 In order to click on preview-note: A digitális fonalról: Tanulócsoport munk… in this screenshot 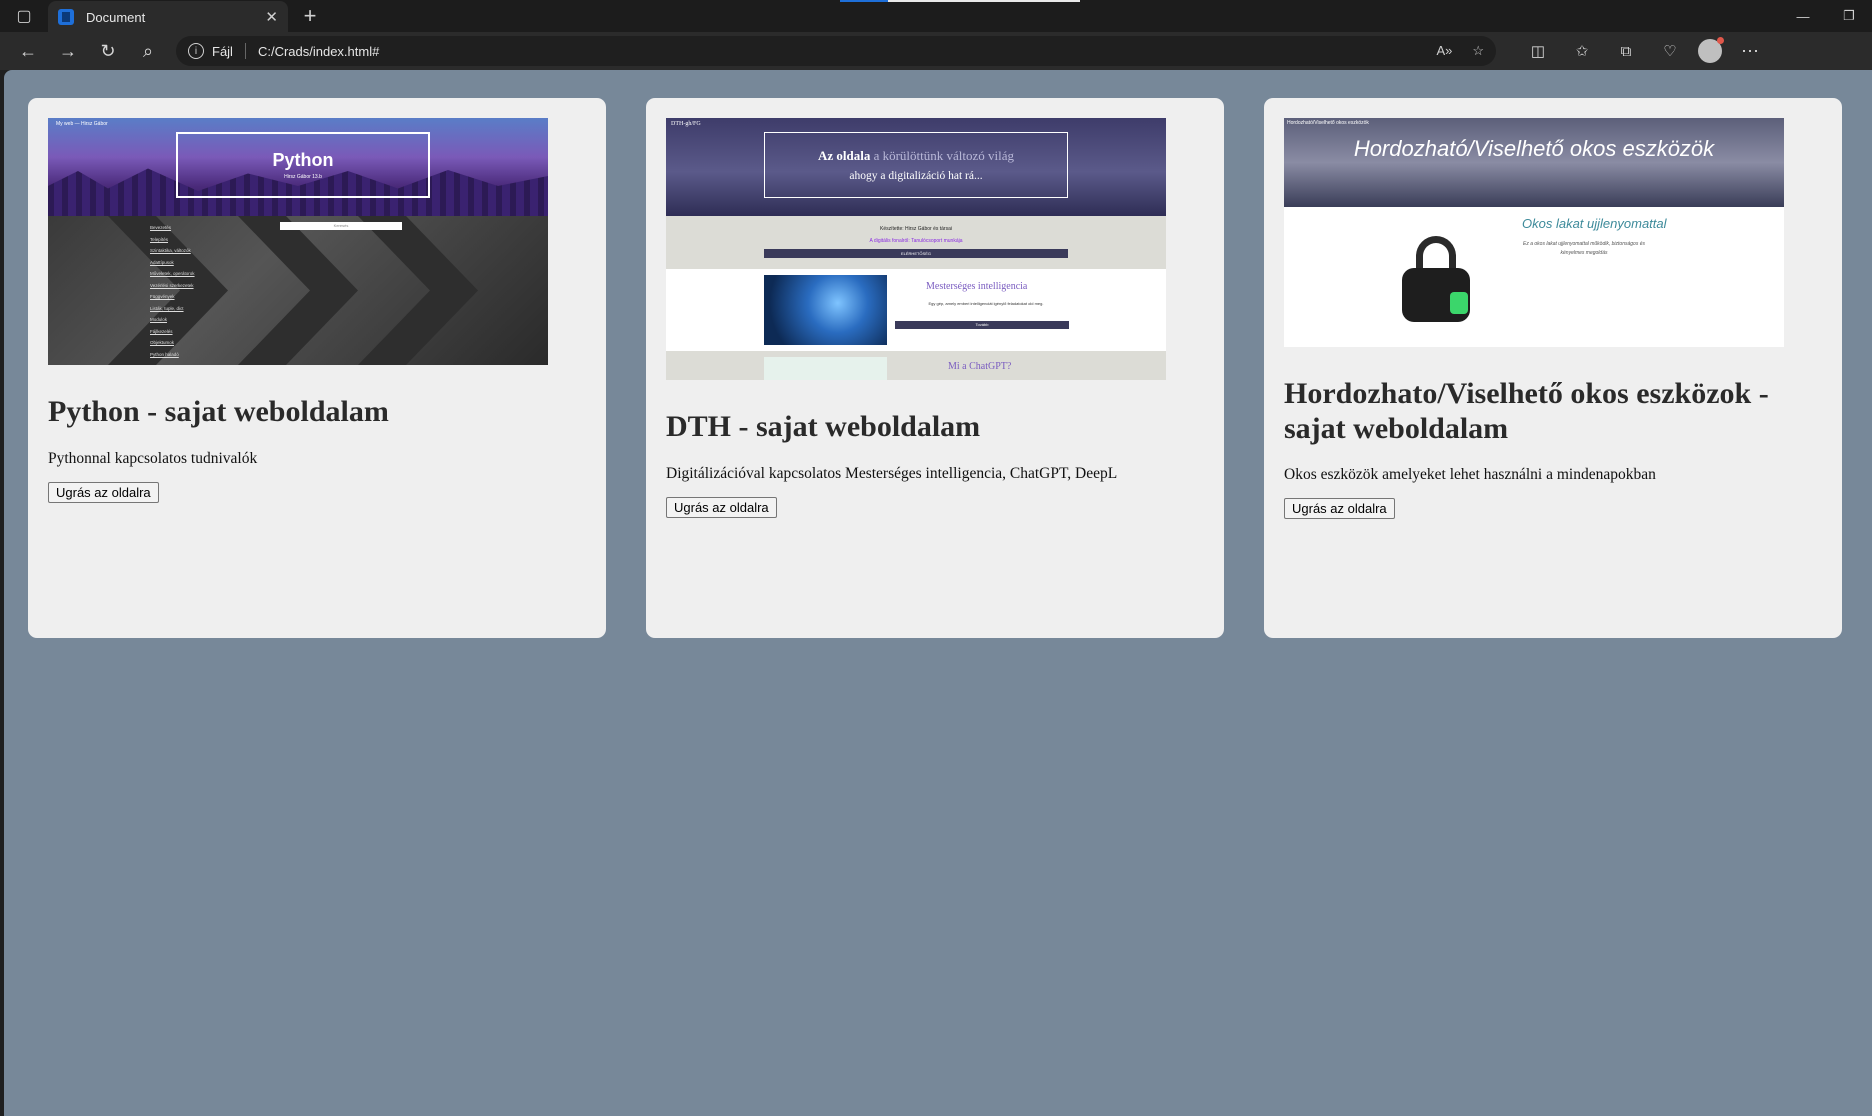, I will do `click(916, 241)`.